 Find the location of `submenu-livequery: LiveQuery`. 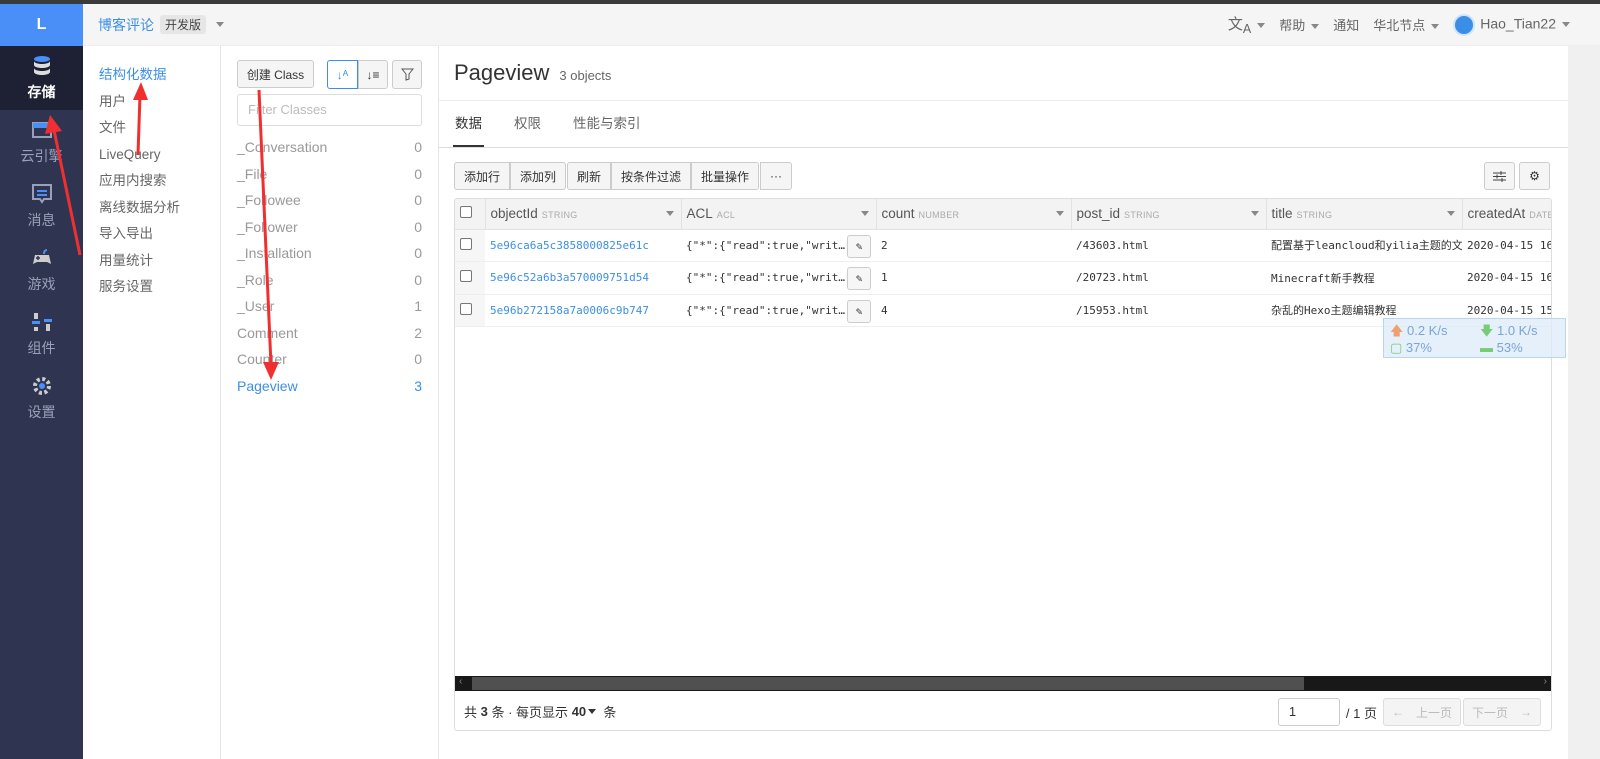

submenu-livequery: LiveQuery is located at coordinates (151, 155).